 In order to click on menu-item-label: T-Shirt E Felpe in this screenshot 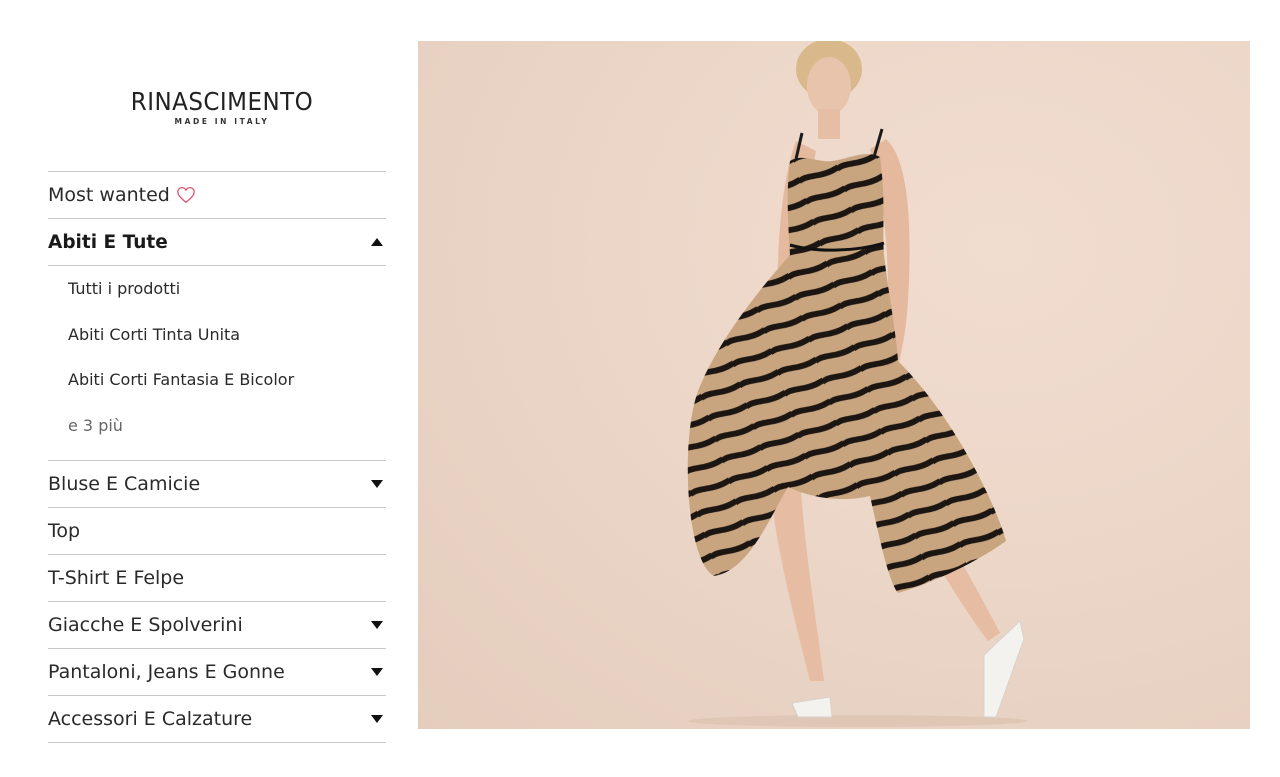, I will do `click(116, 578)`.